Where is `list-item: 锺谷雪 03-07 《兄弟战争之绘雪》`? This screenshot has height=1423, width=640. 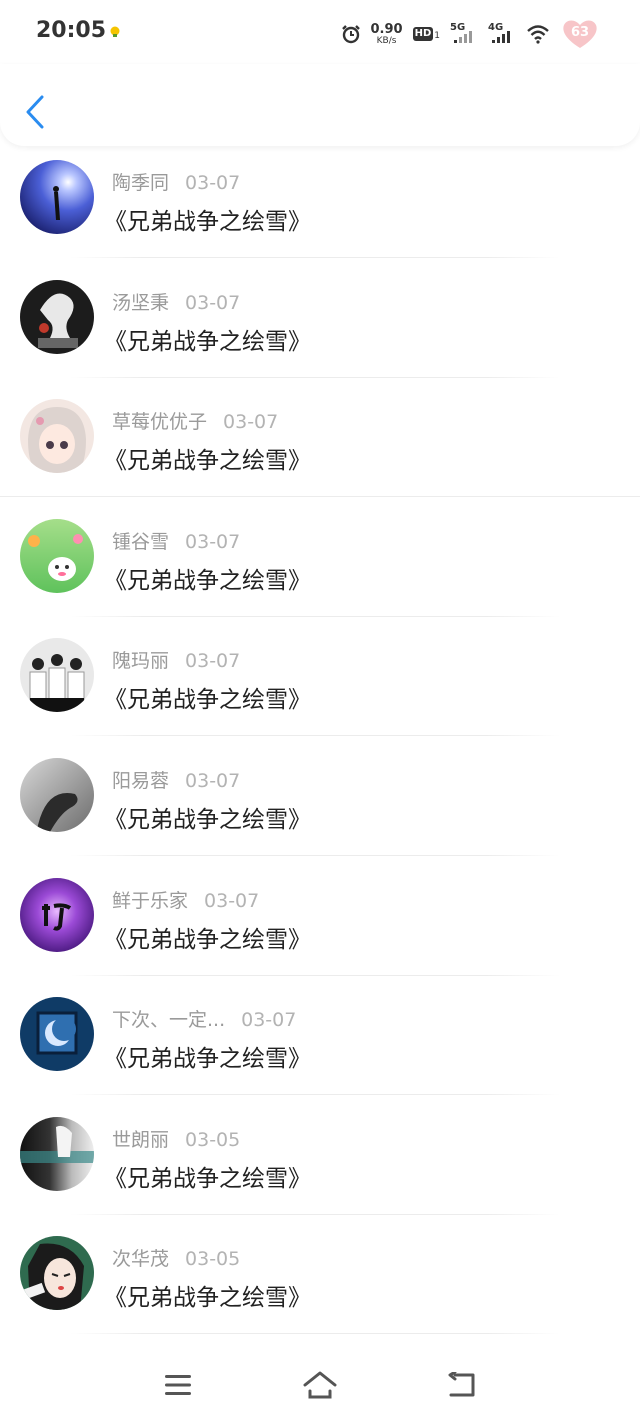 list-item: 锺谷雪 03-07 《兄弟战争之绘雪》 is located at coordinates (320, 569).